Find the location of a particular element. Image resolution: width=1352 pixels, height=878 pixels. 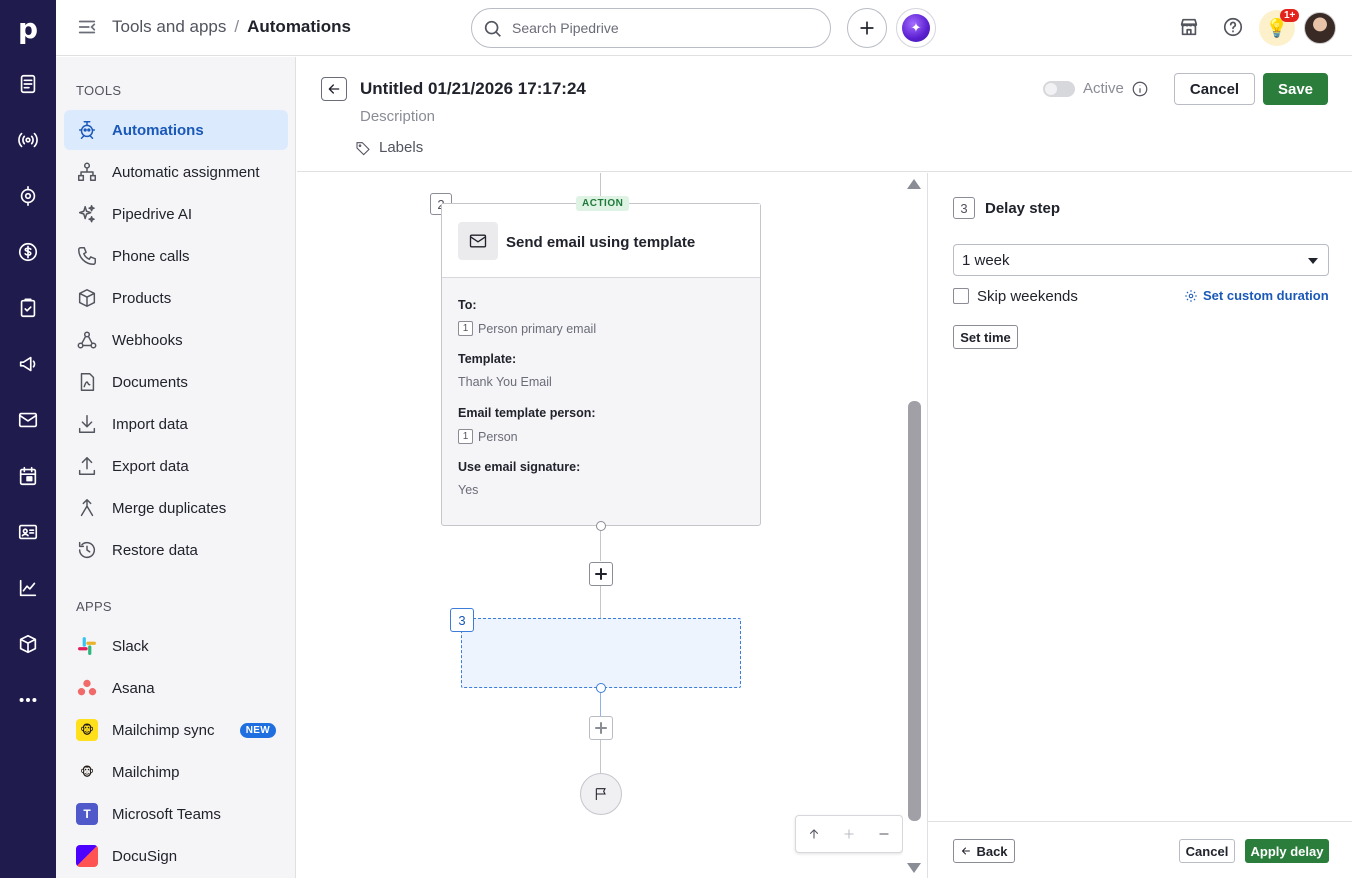

help-icon is located at coordinates (1234, 28).